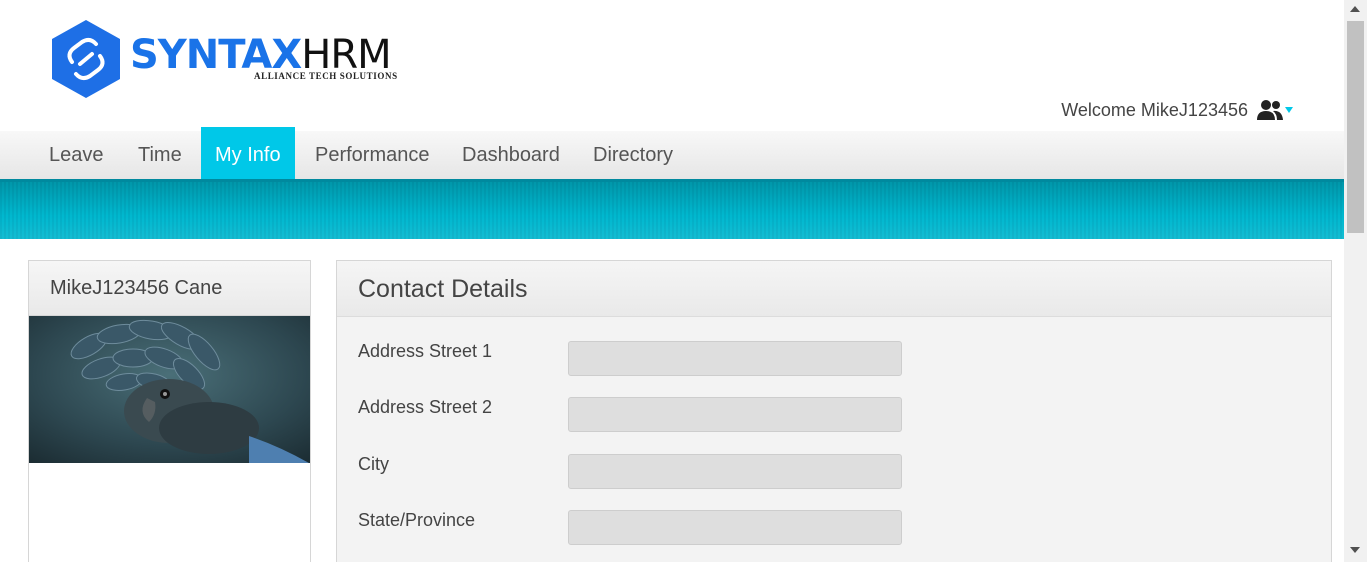 The height and width of the screenshot is (562, 1367). I want to click on users-icon, so click(1270, 110).